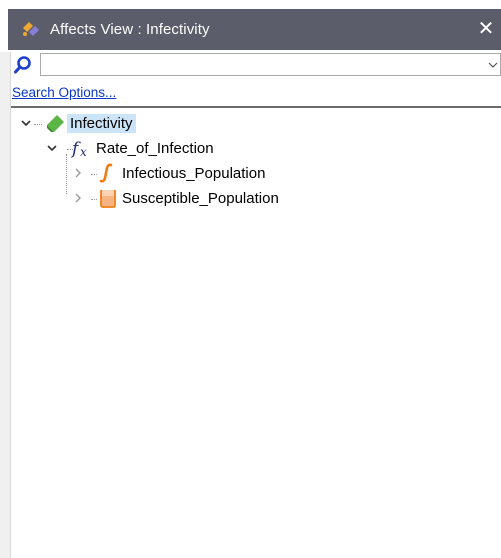 The height and width of the screenshot is (558, 501). What do you see at coordinates (254, 29) in the screenshot?
I see `title-bar: Affects View : Infectivity ✕` at bounding box center [254, 29].